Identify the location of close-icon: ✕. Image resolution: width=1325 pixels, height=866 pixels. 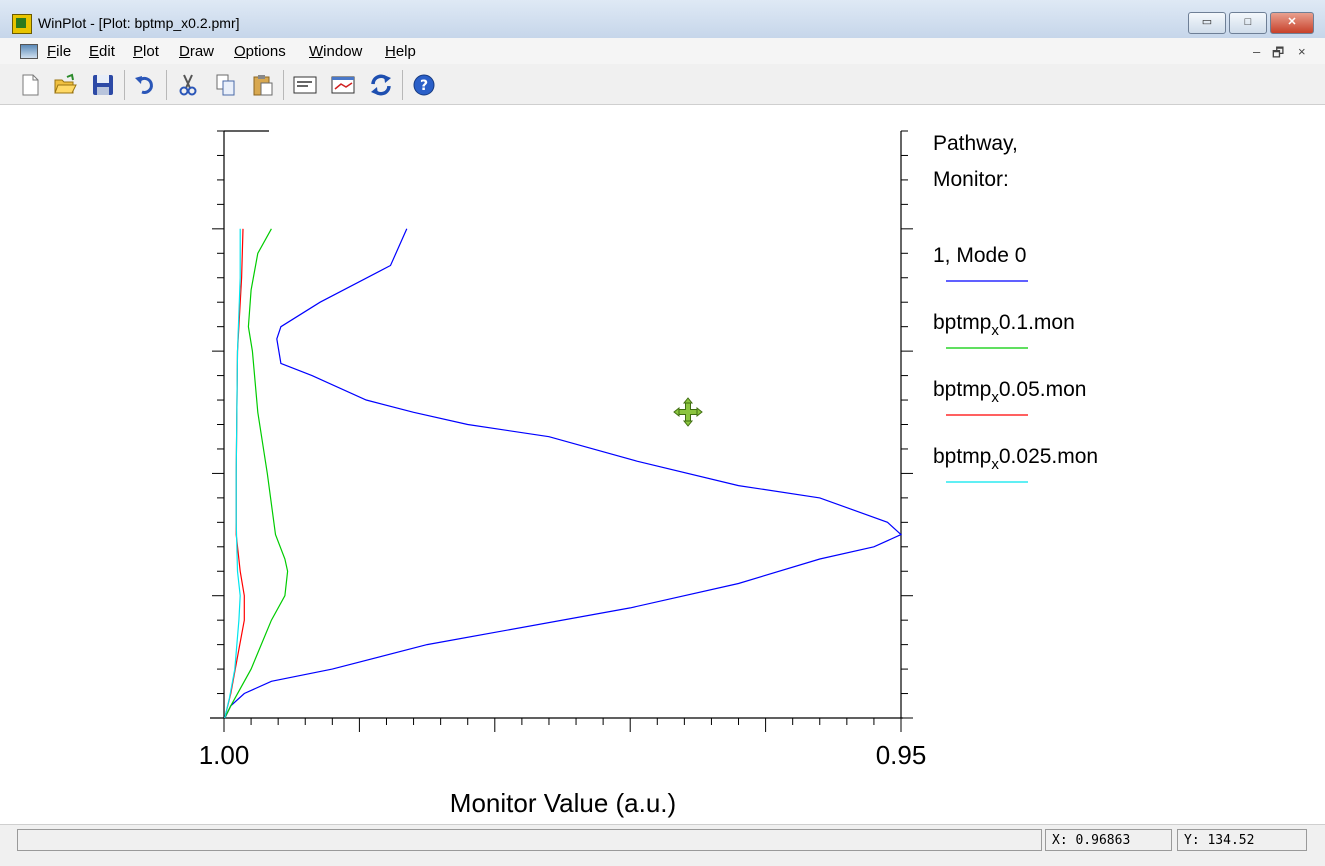
(1292, 22).